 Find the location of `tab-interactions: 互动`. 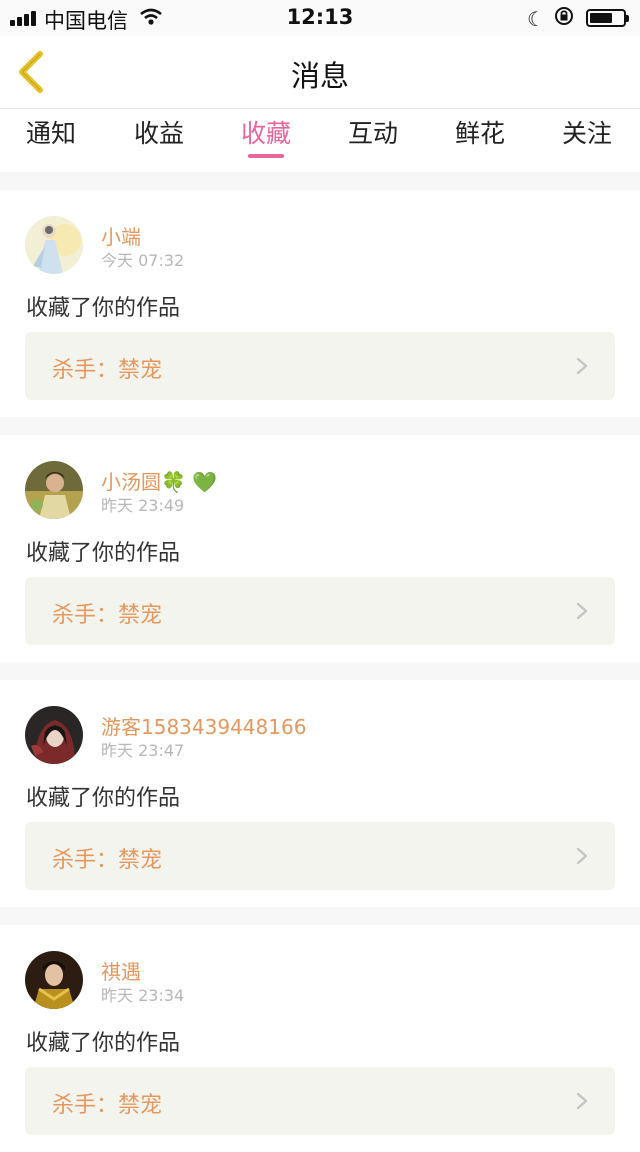

tab-interactions: 互动 is located at coordinates (373, 132).